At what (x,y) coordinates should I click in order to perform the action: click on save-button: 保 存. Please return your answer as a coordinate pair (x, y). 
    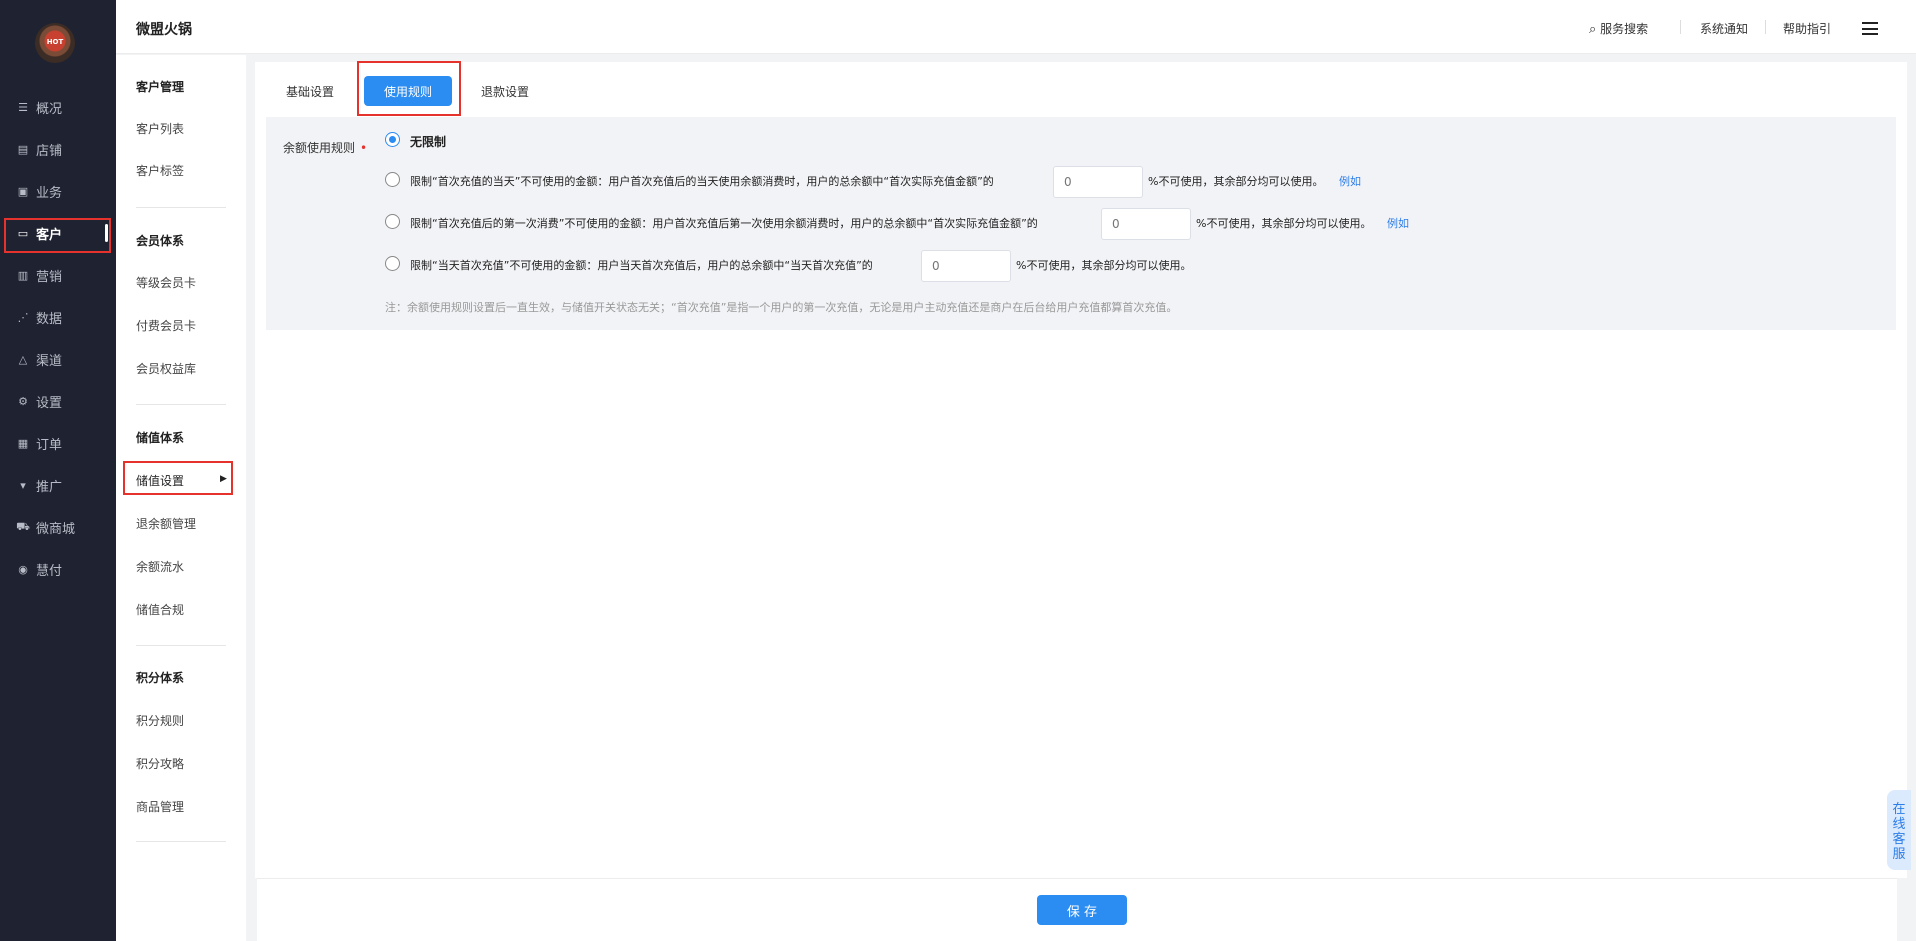
    Looking at the image, I should click on (1082, 910).